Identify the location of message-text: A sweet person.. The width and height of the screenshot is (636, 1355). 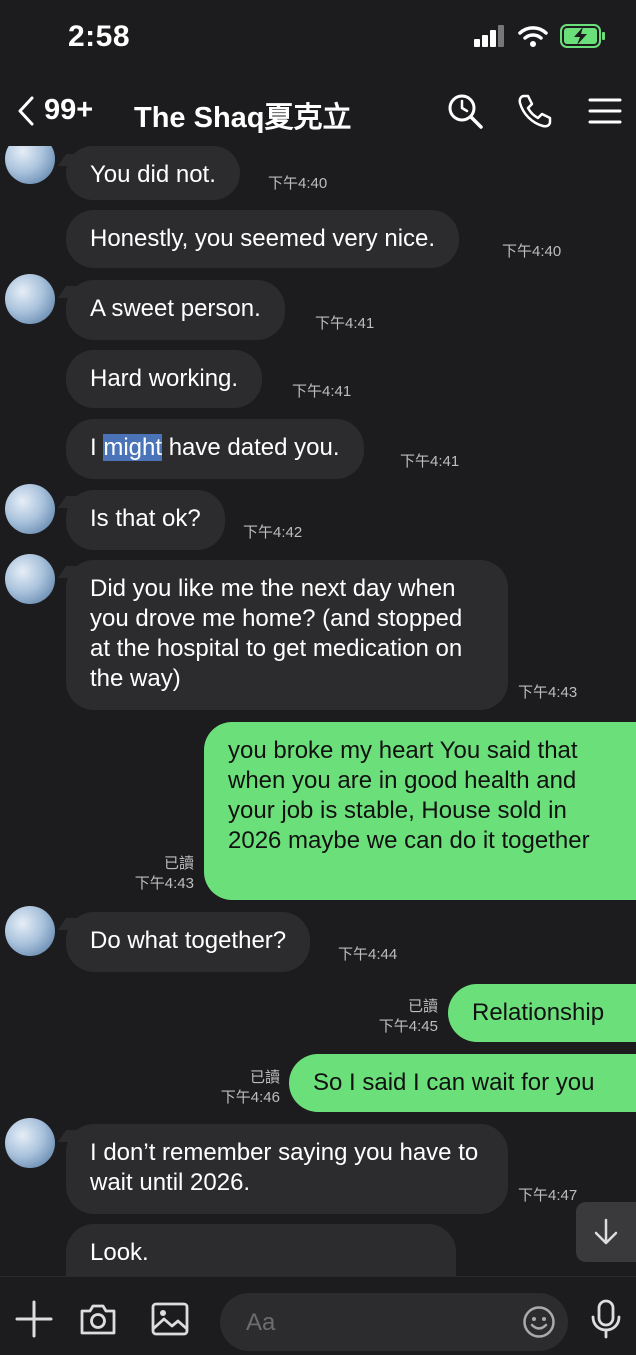
(175, 308).